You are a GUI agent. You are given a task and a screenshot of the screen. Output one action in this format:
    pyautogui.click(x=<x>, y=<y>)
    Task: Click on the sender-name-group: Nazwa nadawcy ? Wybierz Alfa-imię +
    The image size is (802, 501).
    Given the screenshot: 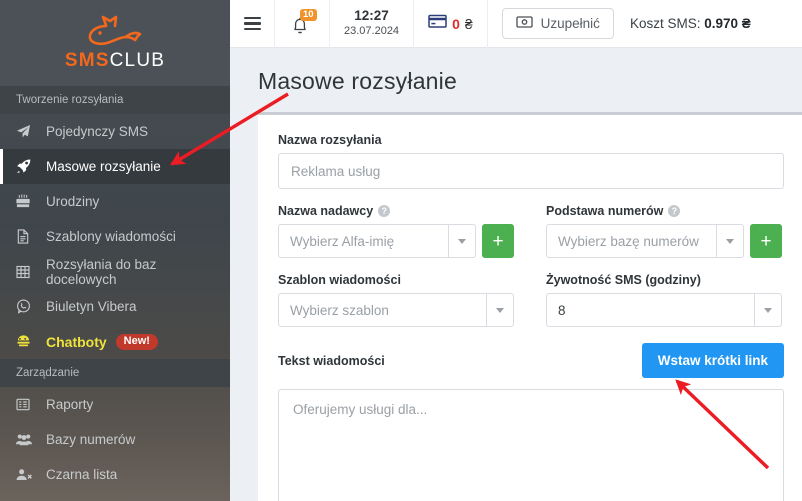 What is the action you would take?
    pyautogui.click(x=396, y=231)
    